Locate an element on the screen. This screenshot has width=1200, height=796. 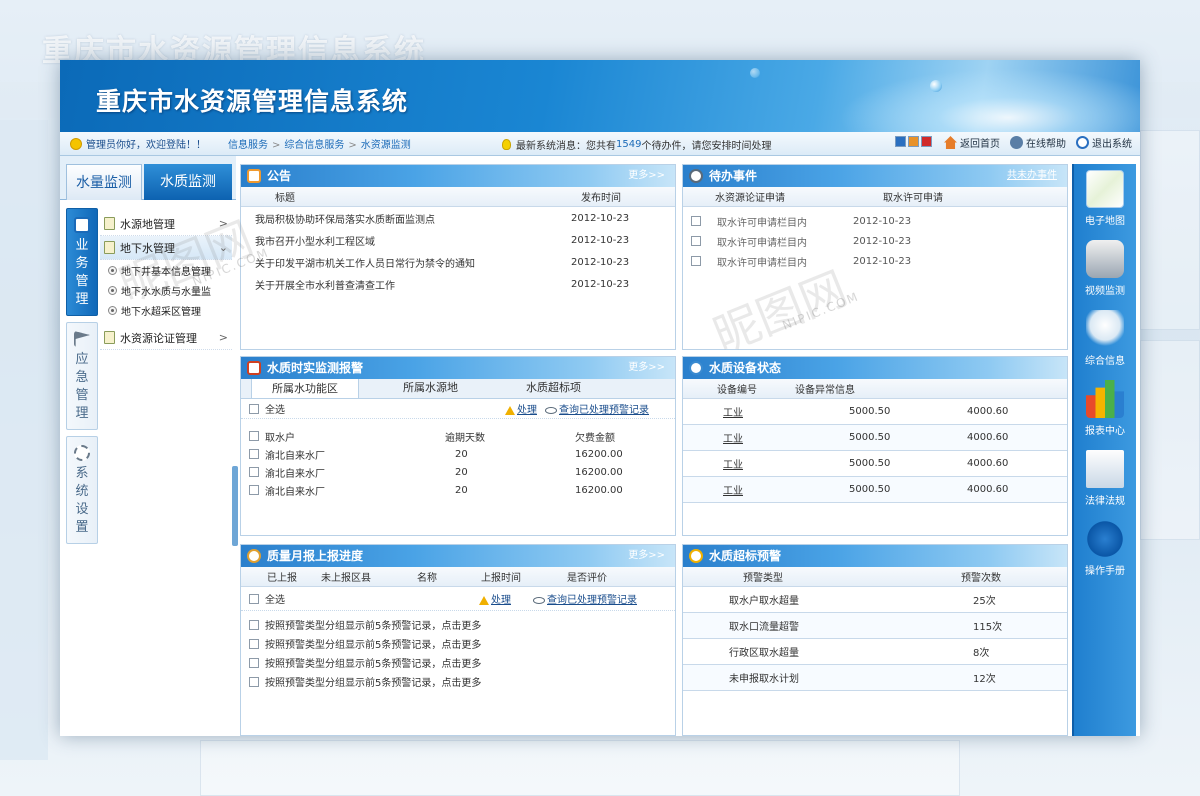
toolbar-item-video-monitor: 视频监测 is located at coordinates (1105, 269).